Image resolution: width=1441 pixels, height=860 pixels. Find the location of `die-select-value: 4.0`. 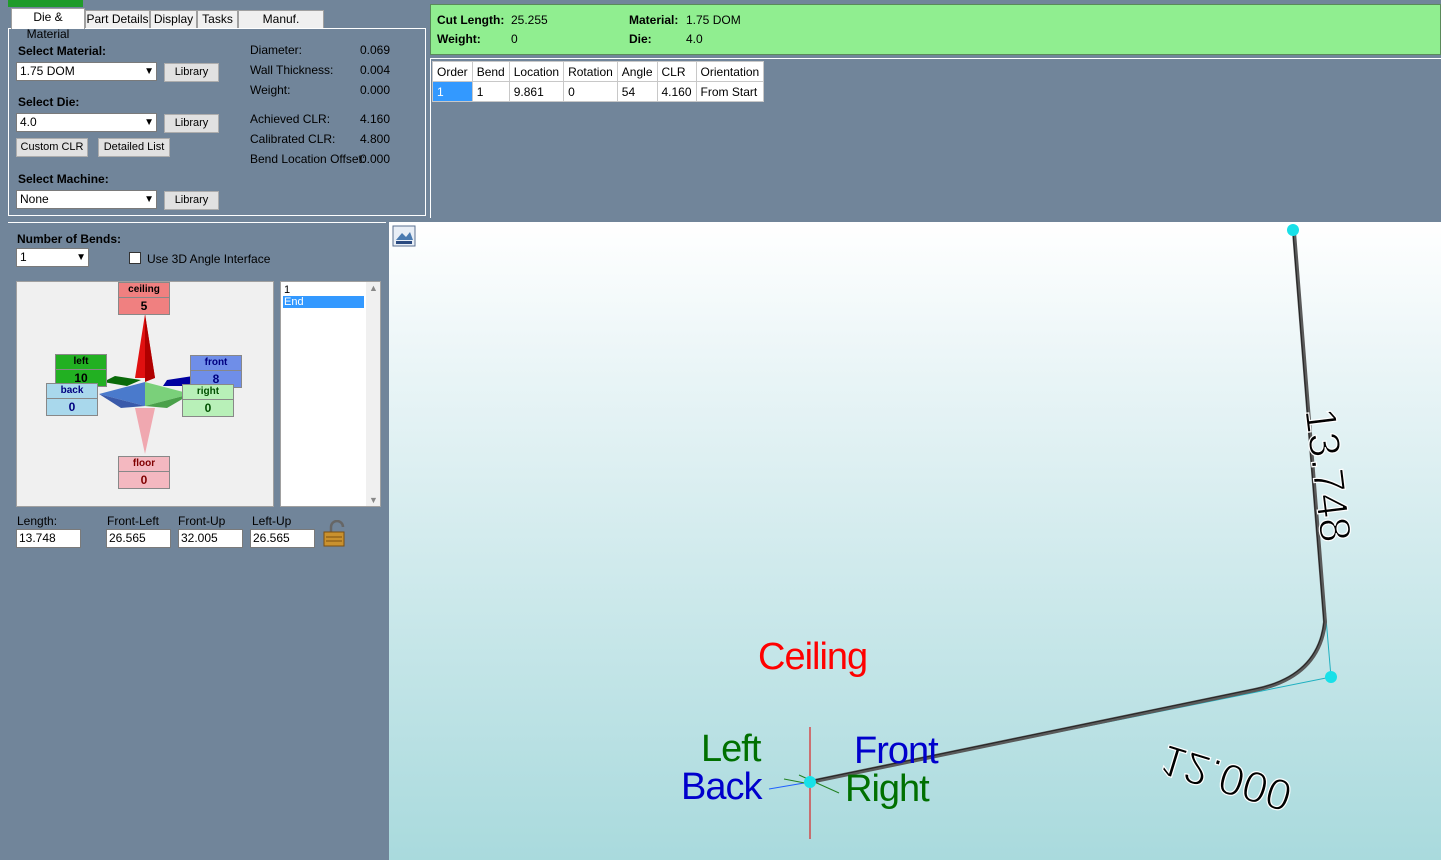

die-select-value: 4.0 is located at coordinates (28, 122).